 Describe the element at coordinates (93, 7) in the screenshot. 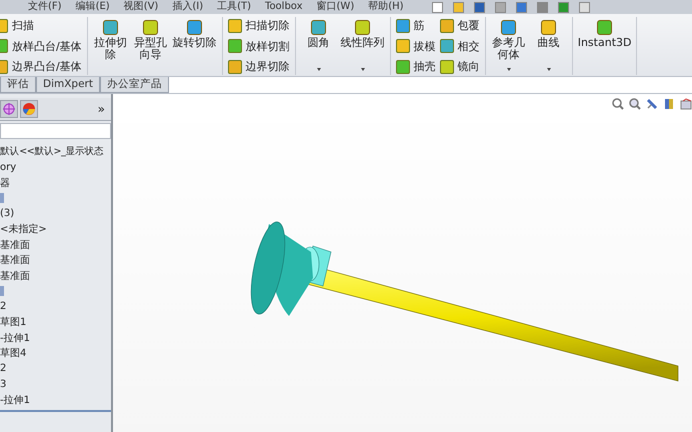

I see `menu-item: 编辑(E)` at that location.